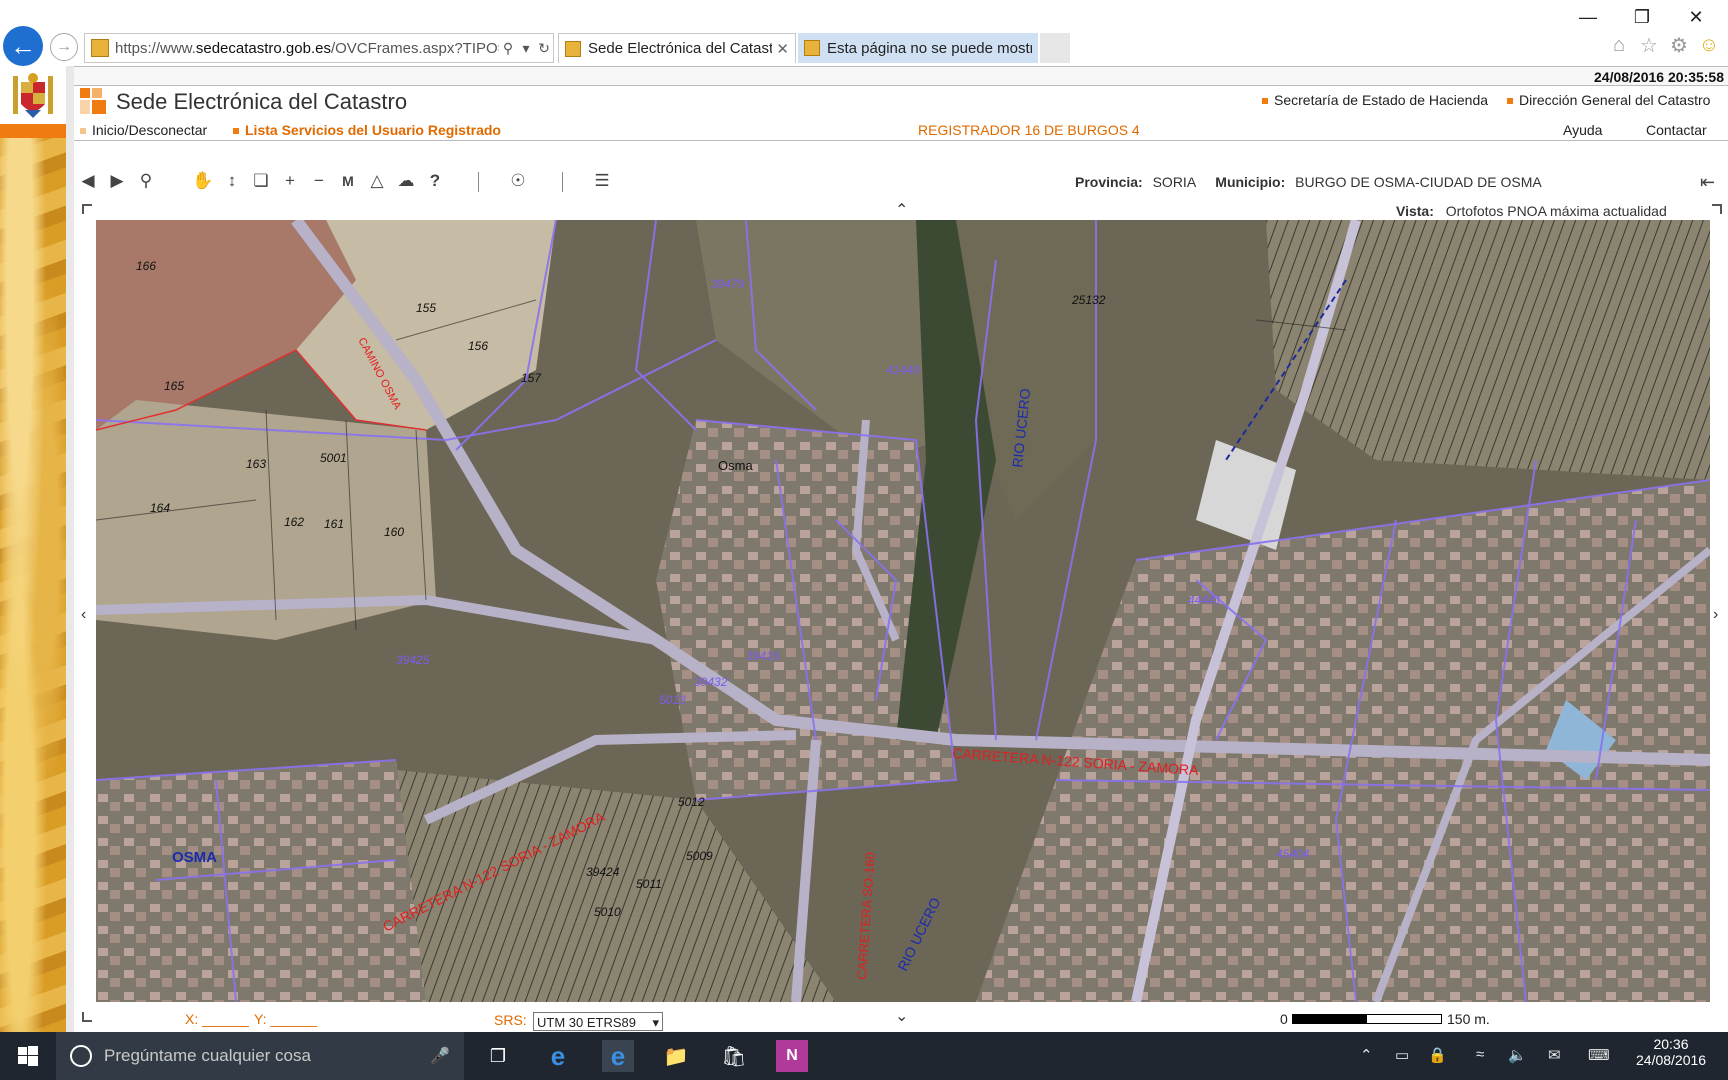 Image resolution: width=1728 pixels, height=1080 pixels. What do you see at coordinates (406, 181) in the screenshot?
I see `tooltip-icon: ☁` at bounding box center [406, 181].